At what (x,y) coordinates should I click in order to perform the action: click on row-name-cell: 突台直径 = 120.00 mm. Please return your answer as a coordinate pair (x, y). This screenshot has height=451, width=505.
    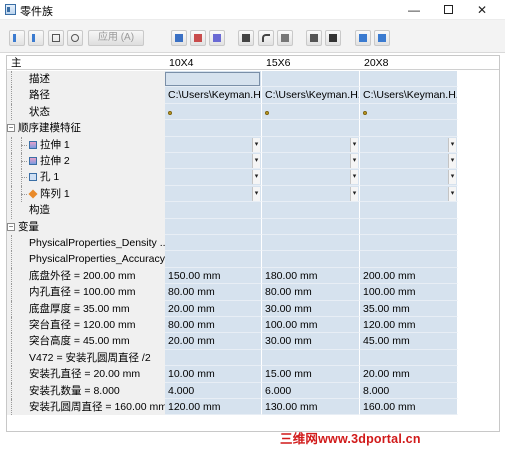
    Looking at the image, I should click on (86, 325).